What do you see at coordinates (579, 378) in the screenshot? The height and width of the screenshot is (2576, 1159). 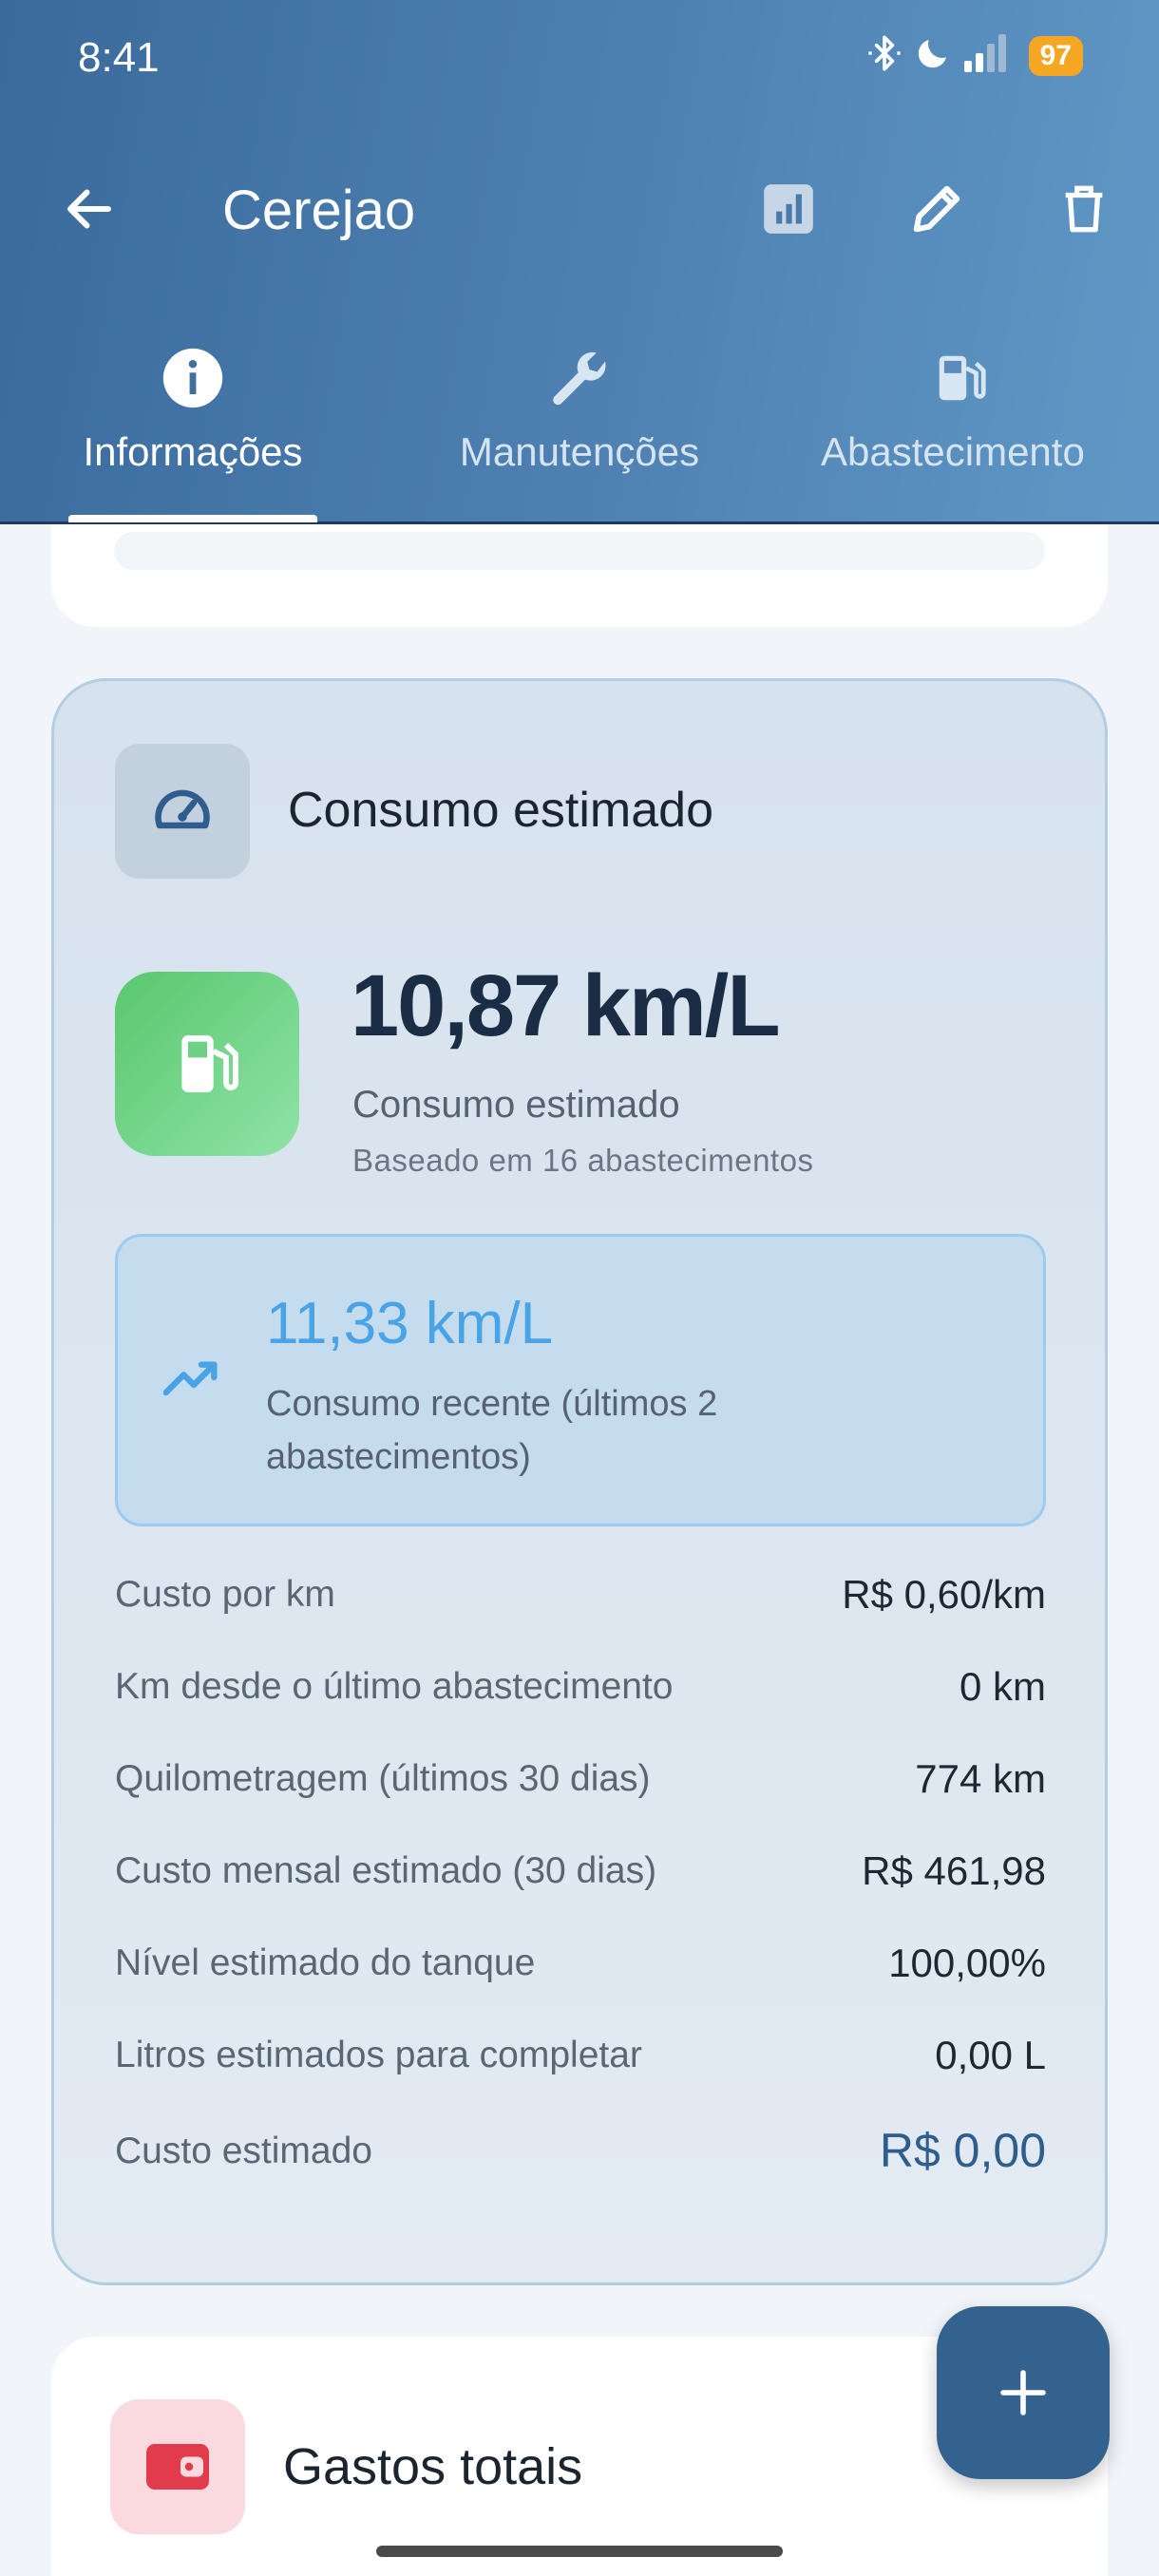 I see `wrench-icon` at bounding box center [579, 378].